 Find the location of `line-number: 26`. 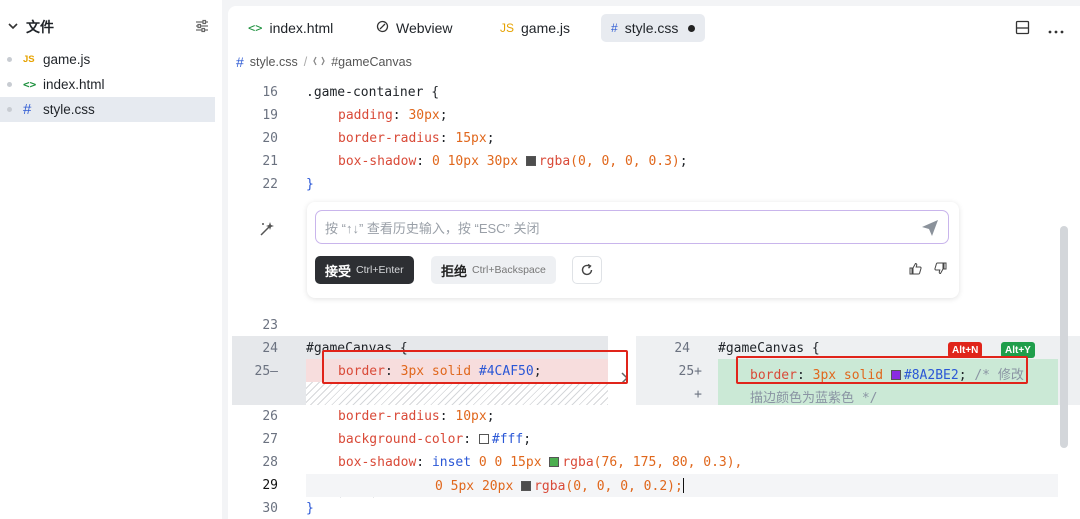

line-number: 26 is located at coordinates (270, 416).